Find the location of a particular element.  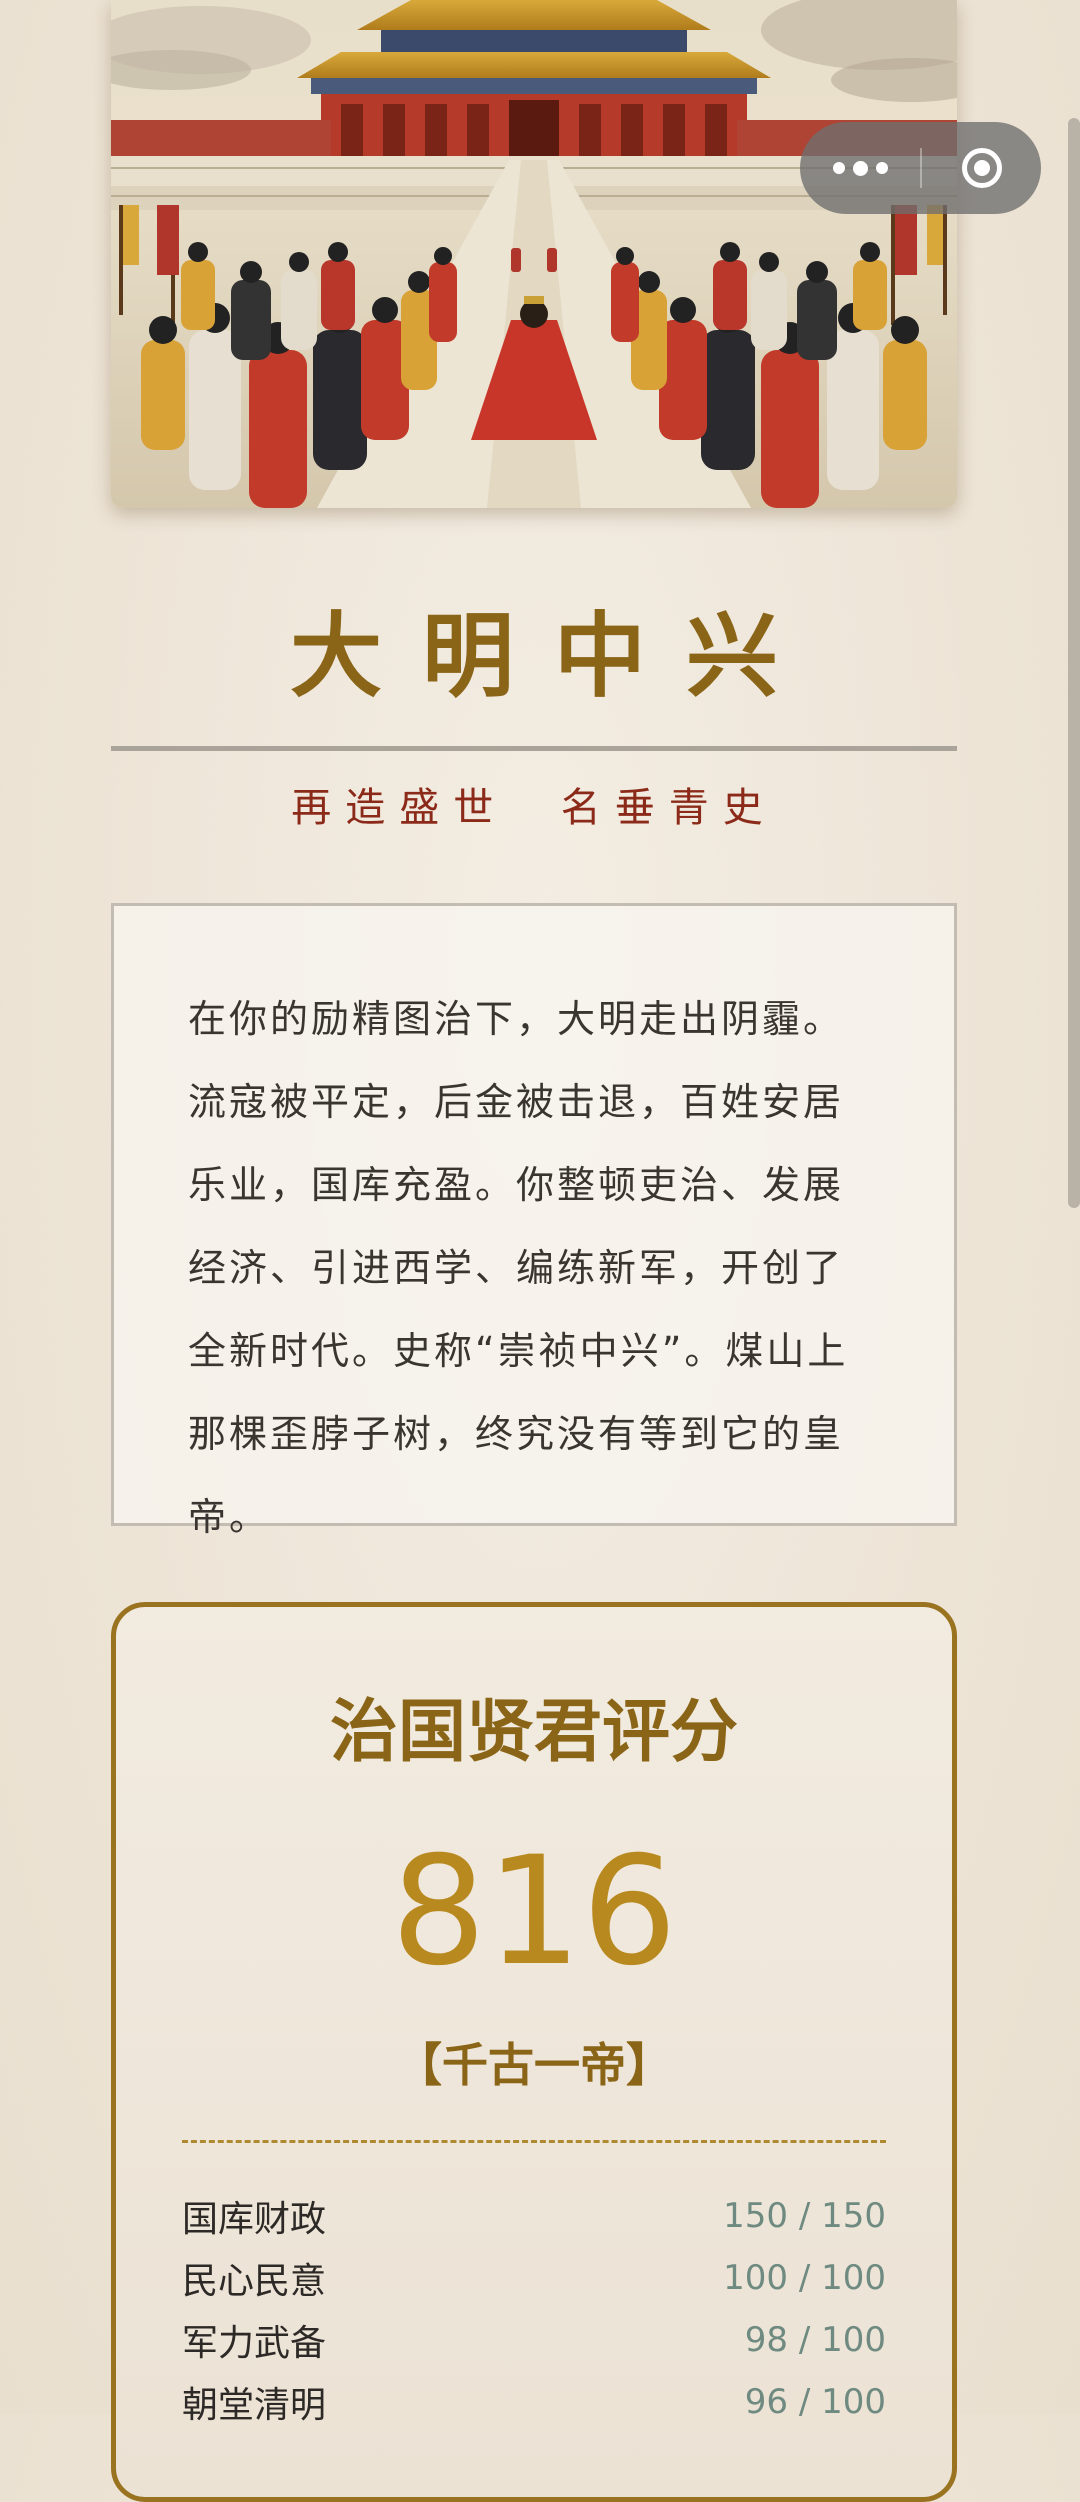

stat-value: 98 / 100 is located at coordinates (815, 2340).